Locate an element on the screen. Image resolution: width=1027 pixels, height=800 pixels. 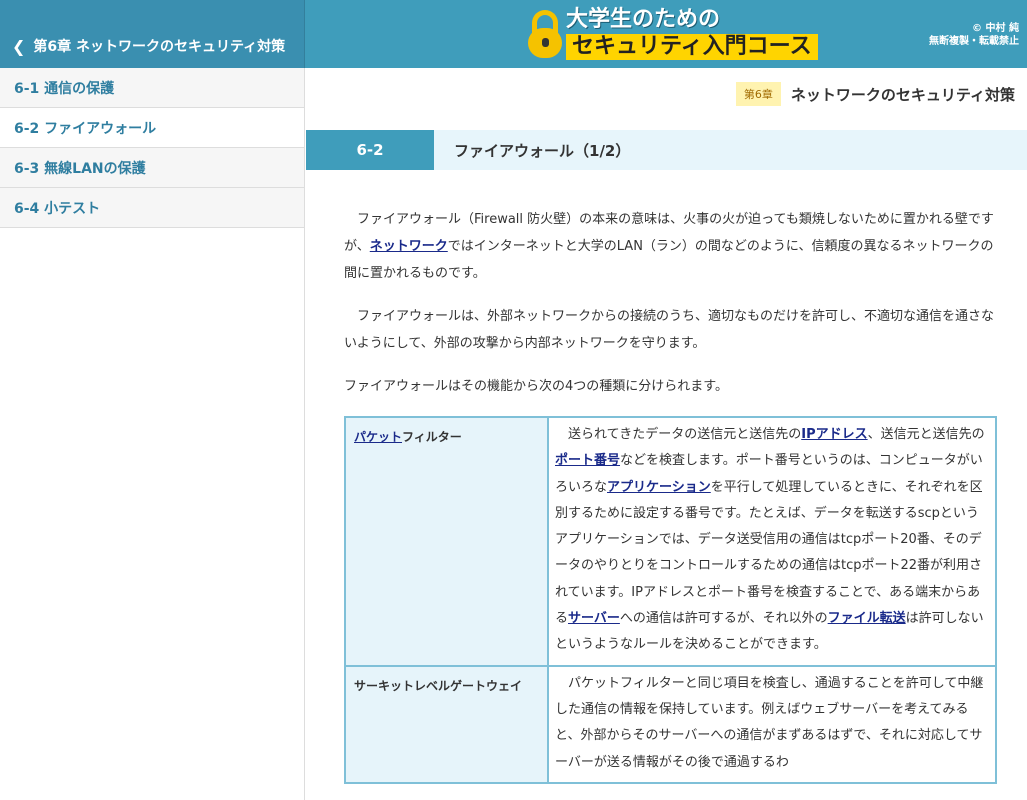
chapter-heading: 第6章 ネットワークのセキュリティ対策 is located at coordinates (875, 94).